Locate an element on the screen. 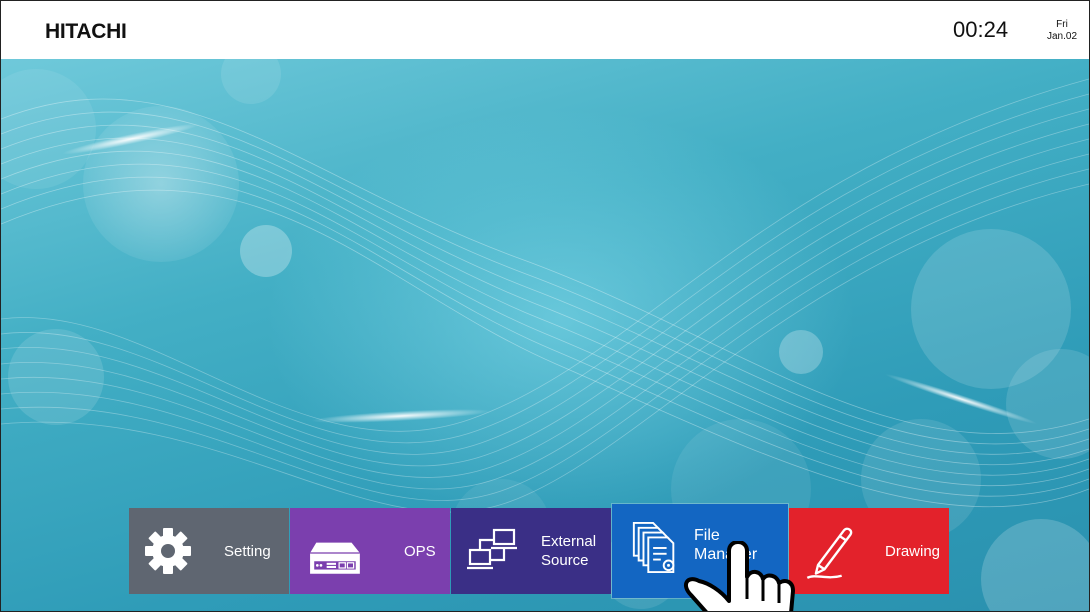 This screenshot has height=612, width=1090. drawing-label: Drawing is located at coordinates (913, 551).